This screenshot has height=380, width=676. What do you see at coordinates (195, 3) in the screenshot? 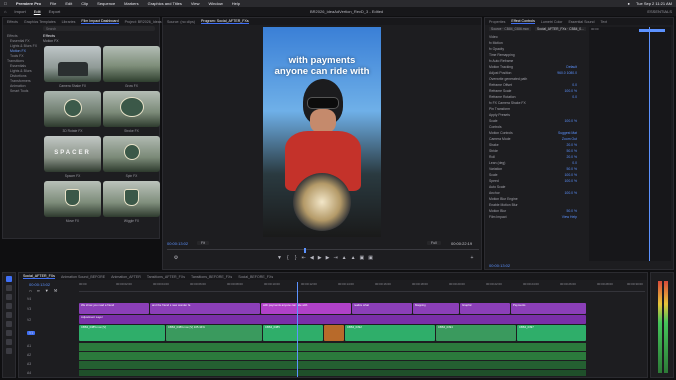
I see `menu-view: View` at bounding box center [195, 3].